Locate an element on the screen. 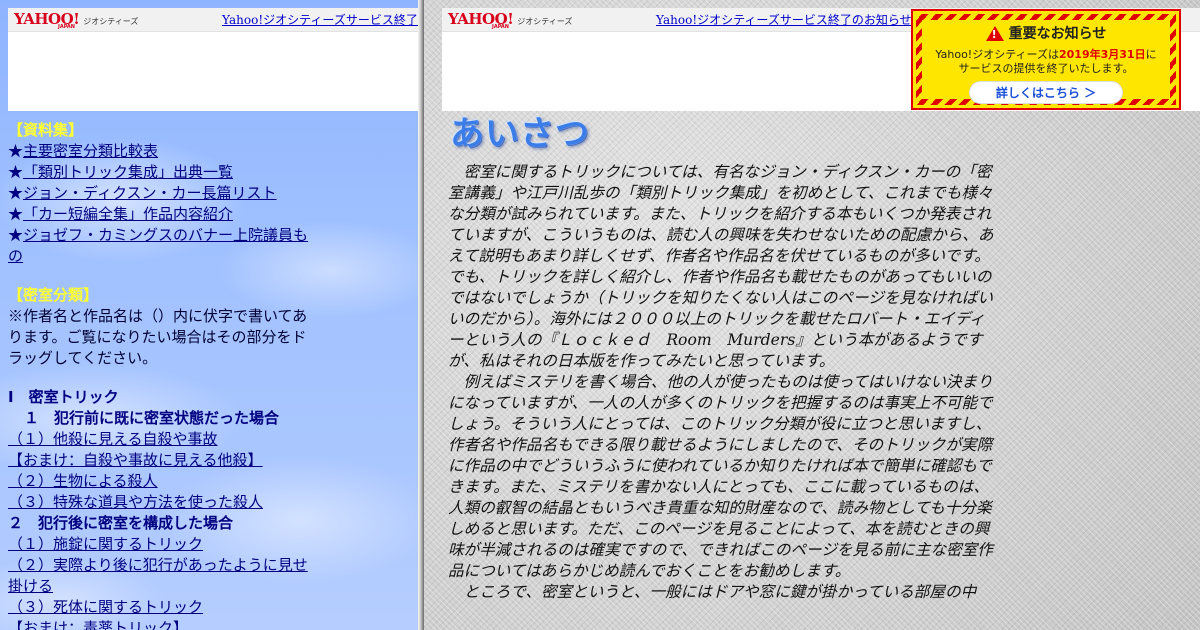 The image size is (1200, 630). yahoo-logo-right: YAHOO! JAPAN ジオシティーズ is located at coordinates (548, 20).